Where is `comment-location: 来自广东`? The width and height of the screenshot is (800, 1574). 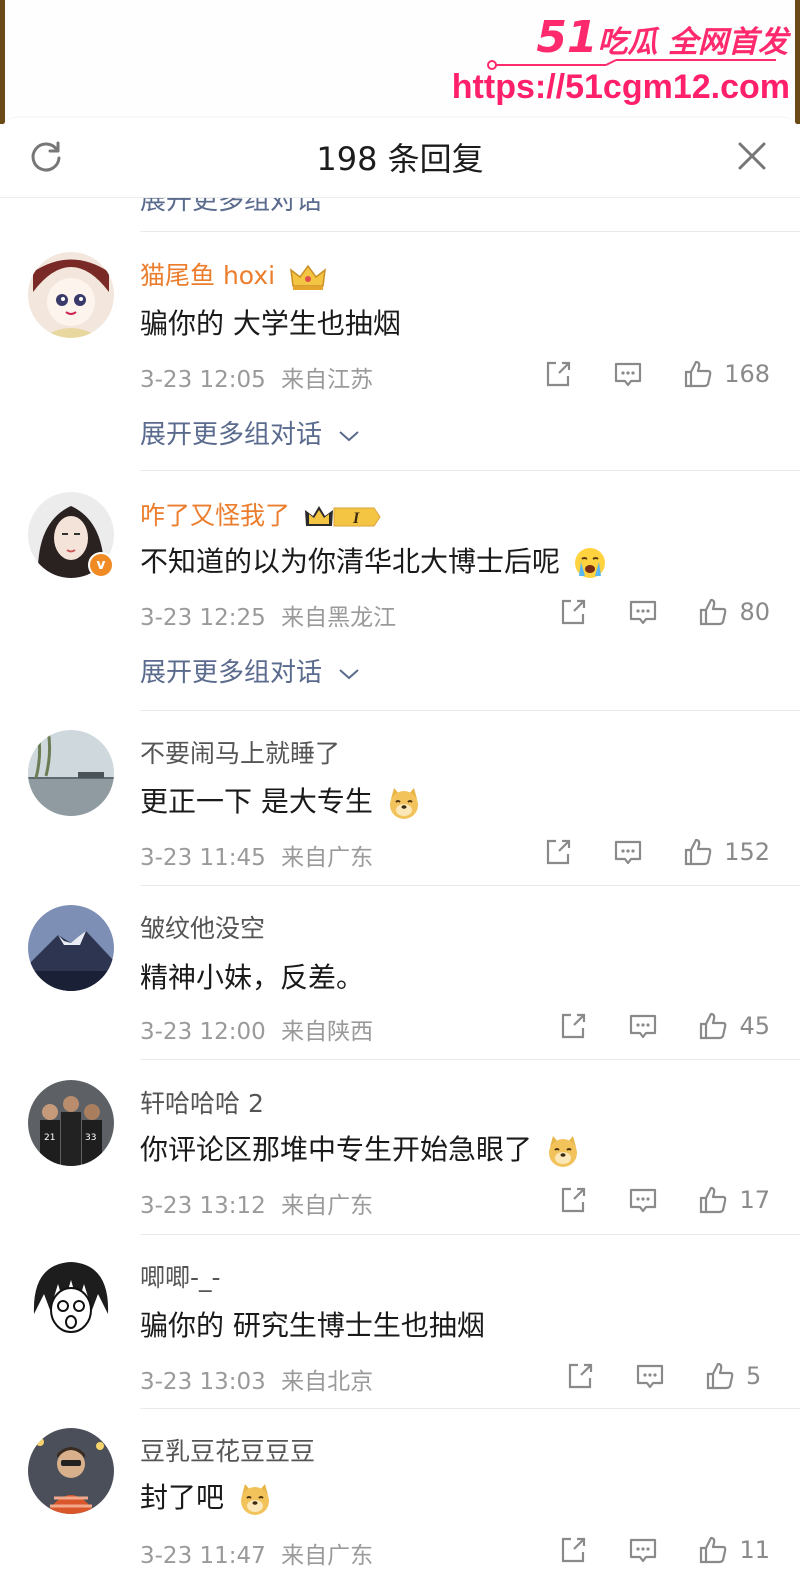 comment-location: 来自广东 is located at coordinates (327, 858).